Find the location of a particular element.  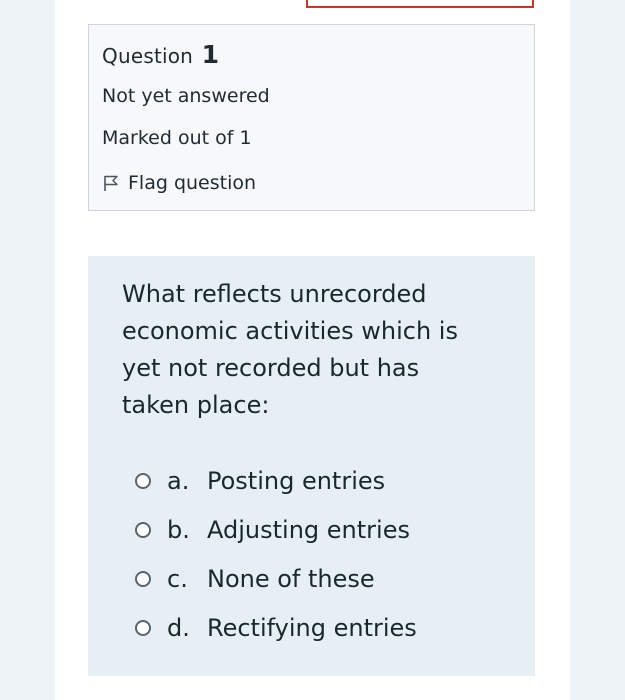

option-letter: b. is located at coordinates (178, 529).